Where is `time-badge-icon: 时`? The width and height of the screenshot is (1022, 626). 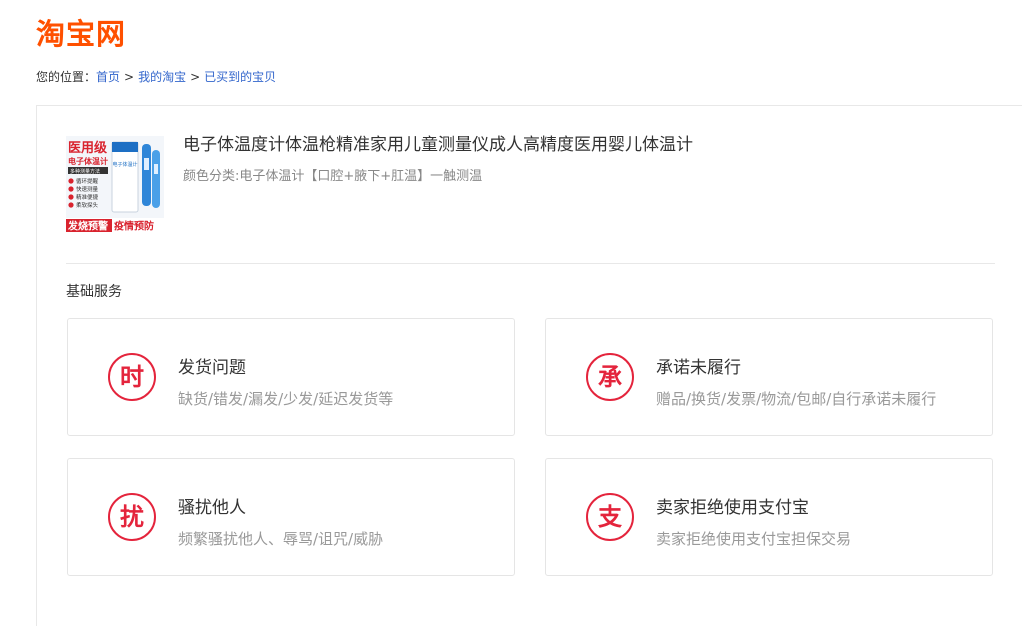 time-badge-icon: 时 is located at coordinates (132, 377).